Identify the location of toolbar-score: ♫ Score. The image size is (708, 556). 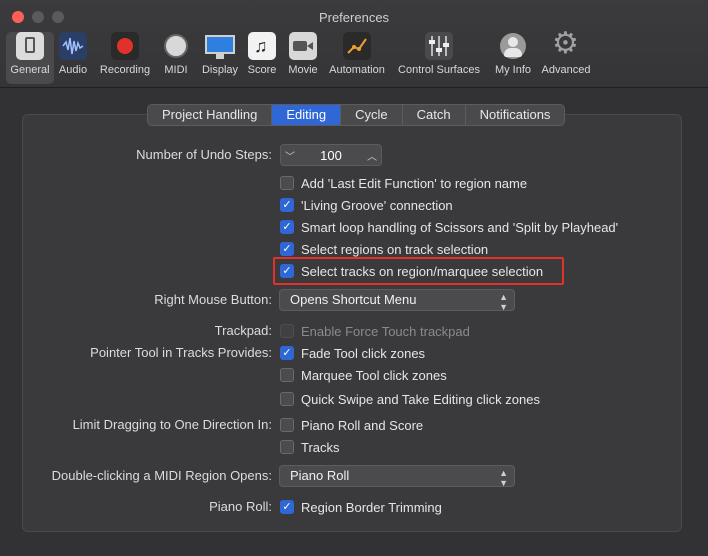
(262, 58).